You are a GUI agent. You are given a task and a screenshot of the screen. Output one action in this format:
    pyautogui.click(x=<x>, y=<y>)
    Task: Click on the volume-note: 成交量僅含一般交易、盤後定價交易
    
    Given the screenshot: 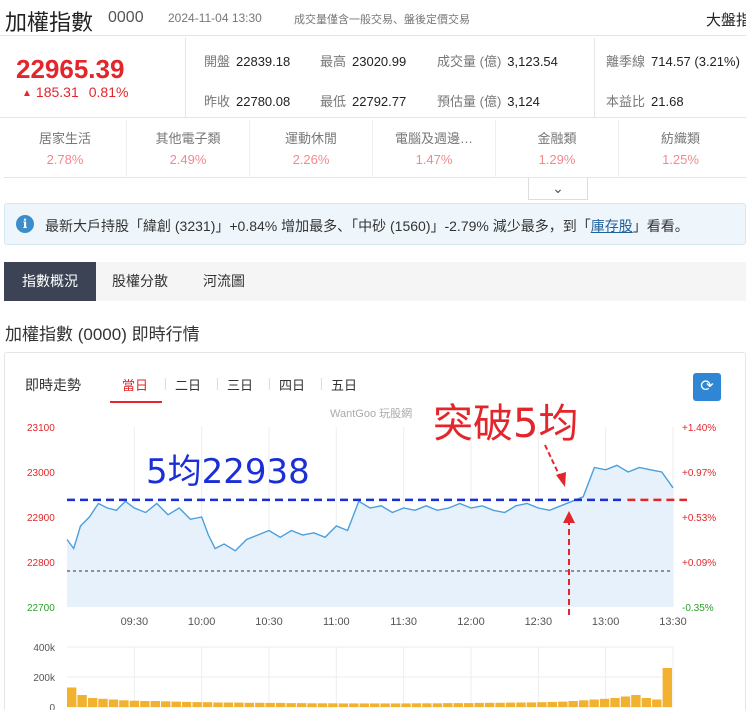 What is the action you would take?
    pyautogui.click(x=382, y=20)
    